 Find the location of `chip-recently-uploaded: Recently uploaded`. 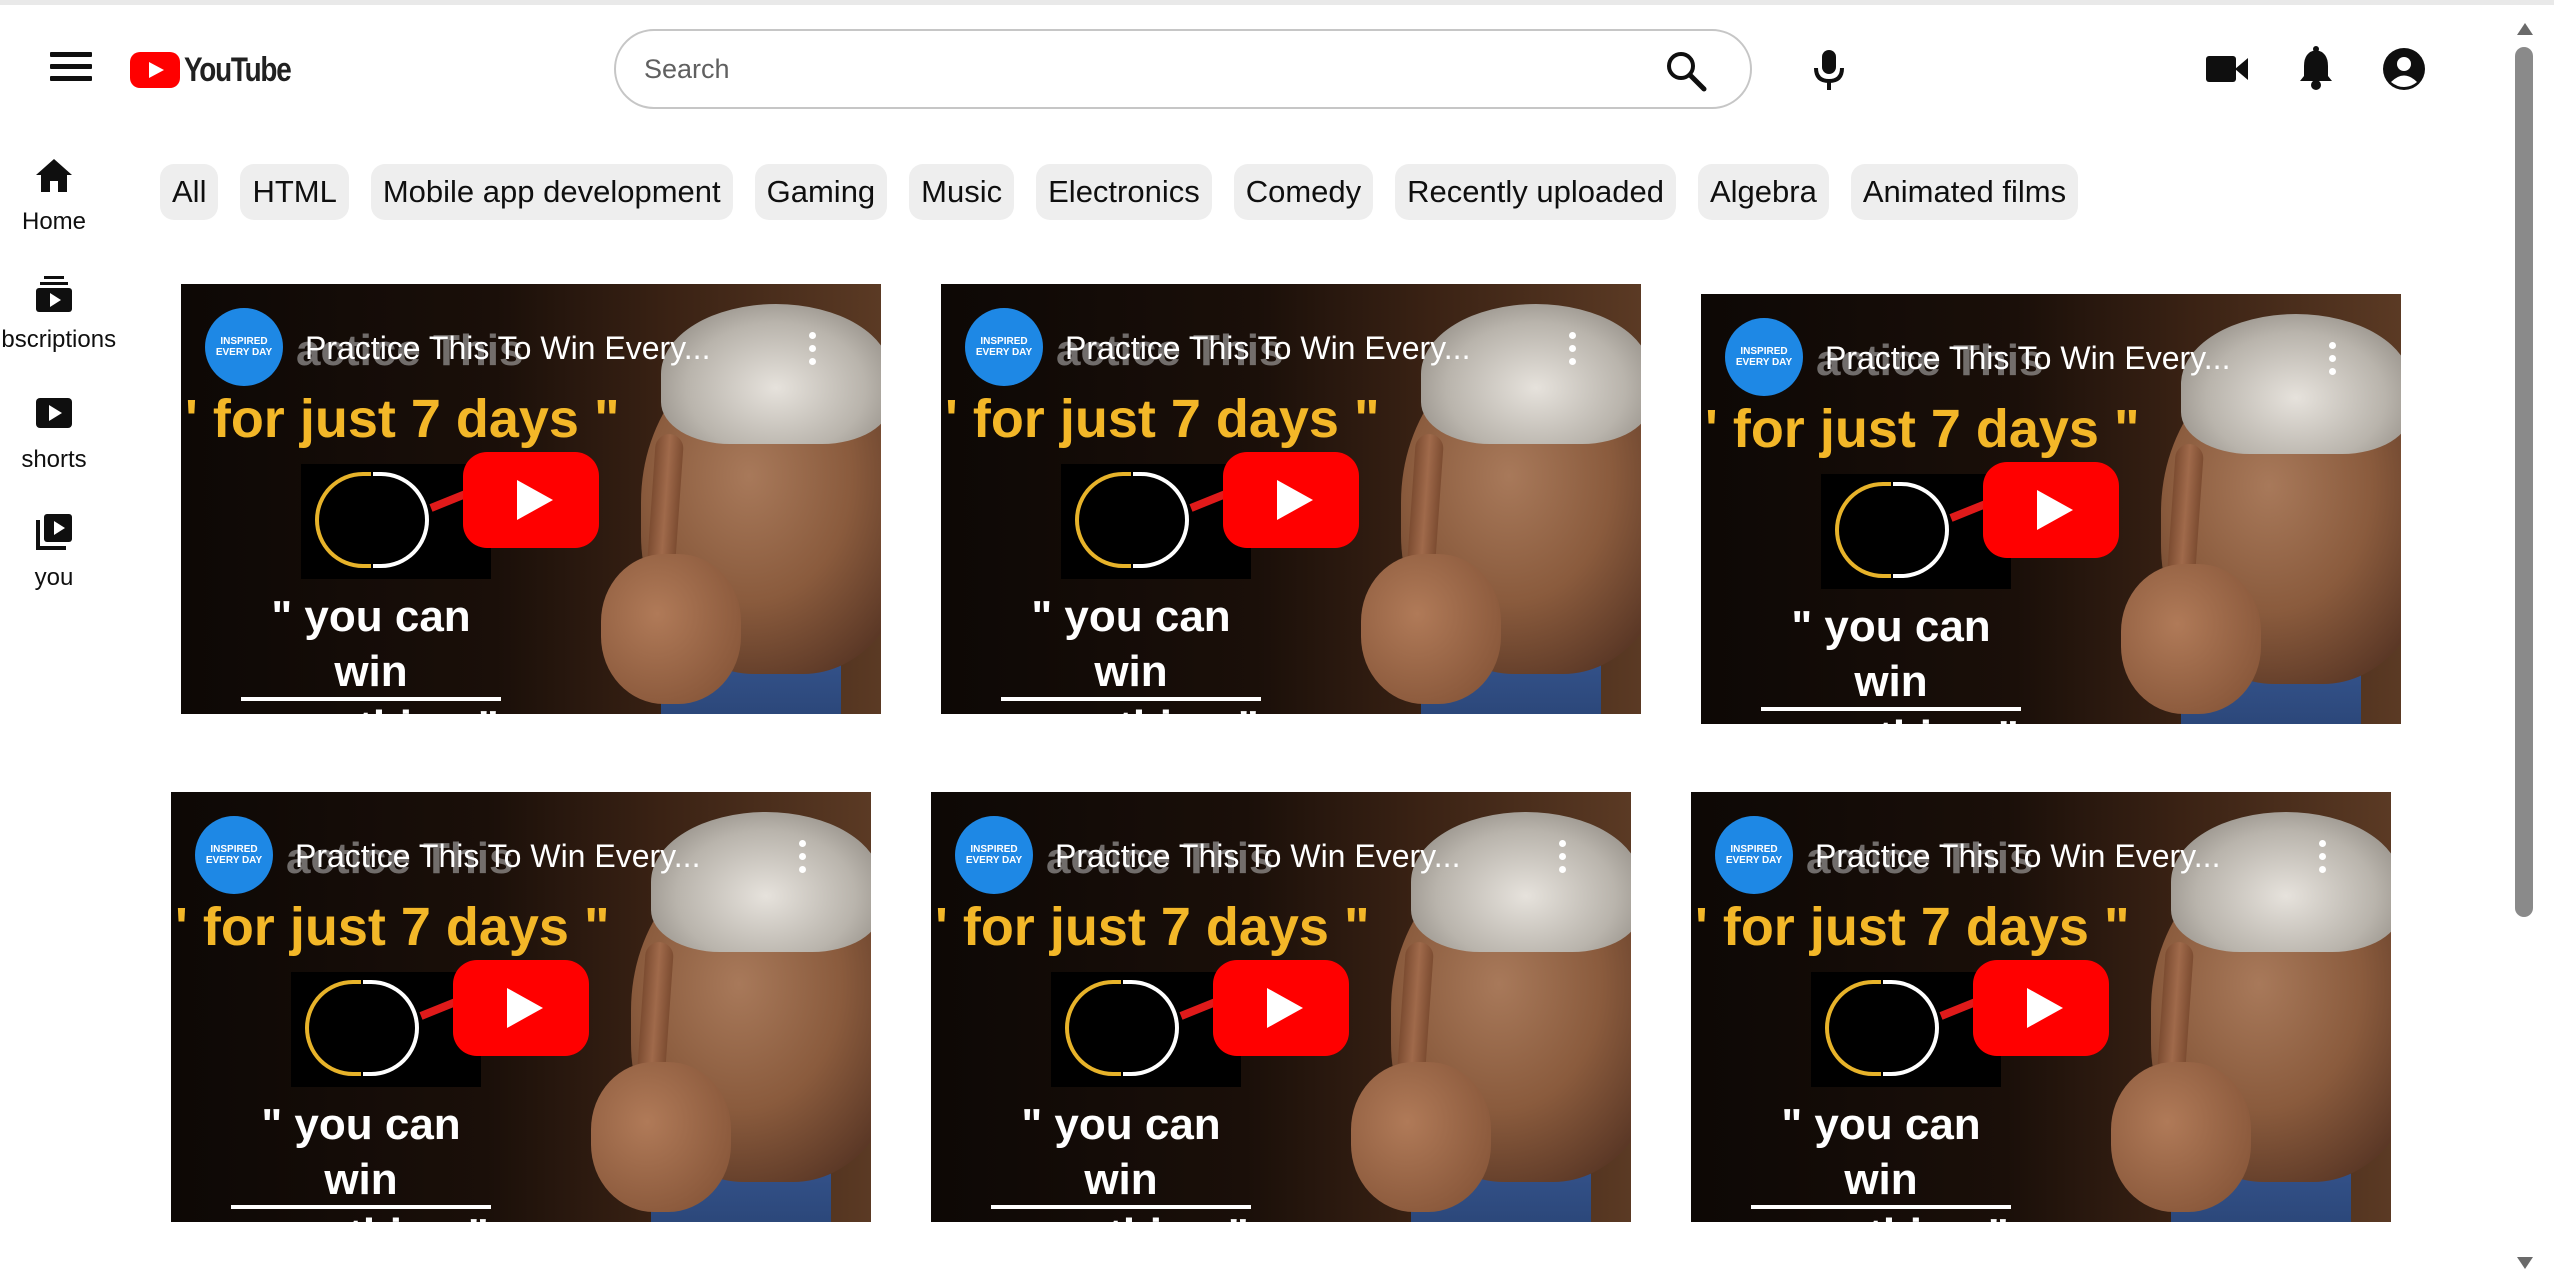

chip-recently-uploaded: Recently uploaded is located at coordinates (1535, 192).